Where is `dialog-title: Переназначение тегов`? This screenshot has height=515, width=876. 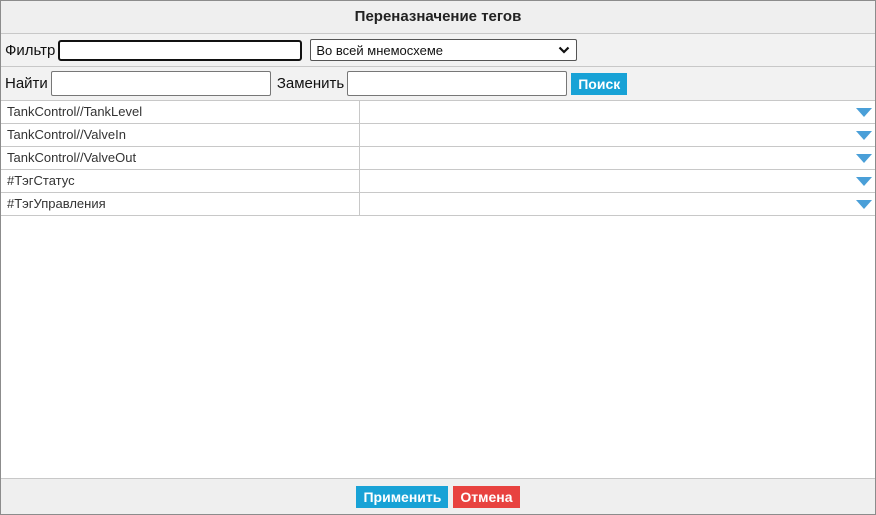
dialog-title: Переназначение тегов is located at coordinates (438, 17).